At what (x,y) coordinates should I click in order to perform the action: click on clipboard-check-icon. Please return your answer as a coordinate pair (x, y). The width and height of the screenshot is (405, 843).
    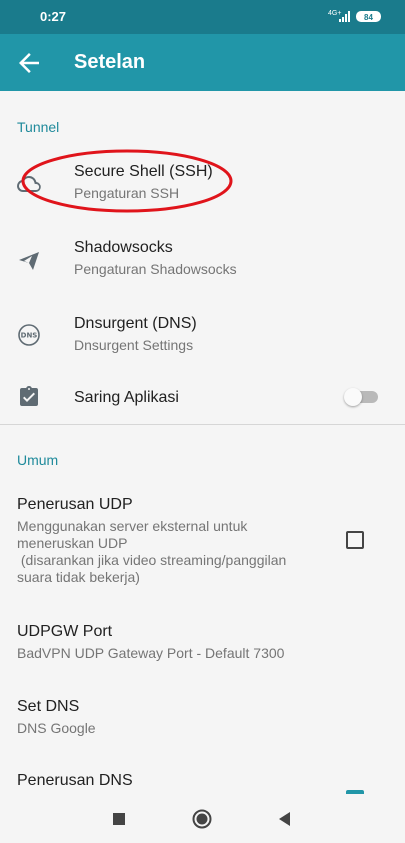
    Looking at the image, I should click on (29, 396).